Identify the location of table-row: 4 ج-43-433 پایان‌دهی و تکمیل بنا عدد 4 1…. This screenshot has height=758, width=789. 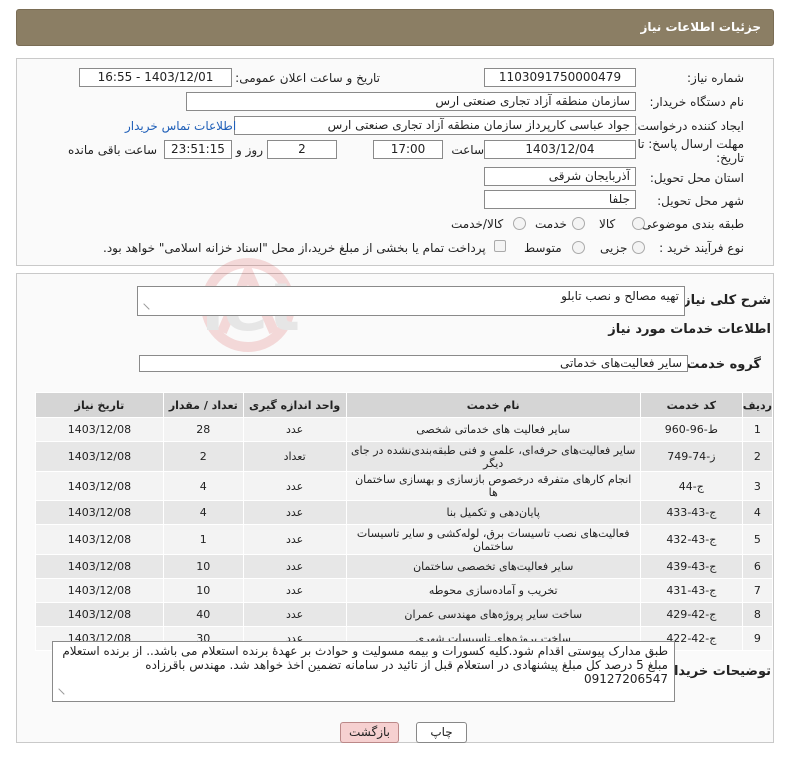
(404, 512).